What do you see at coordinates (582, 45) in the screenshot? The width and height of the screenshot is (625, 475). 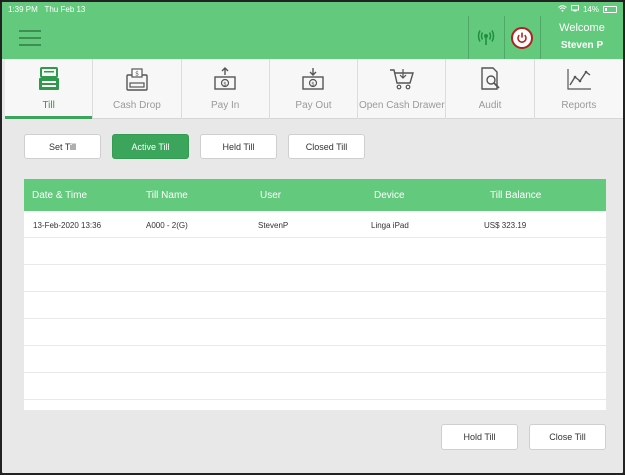 I see `user-name: Steven P` at bounding box center [582, 45].